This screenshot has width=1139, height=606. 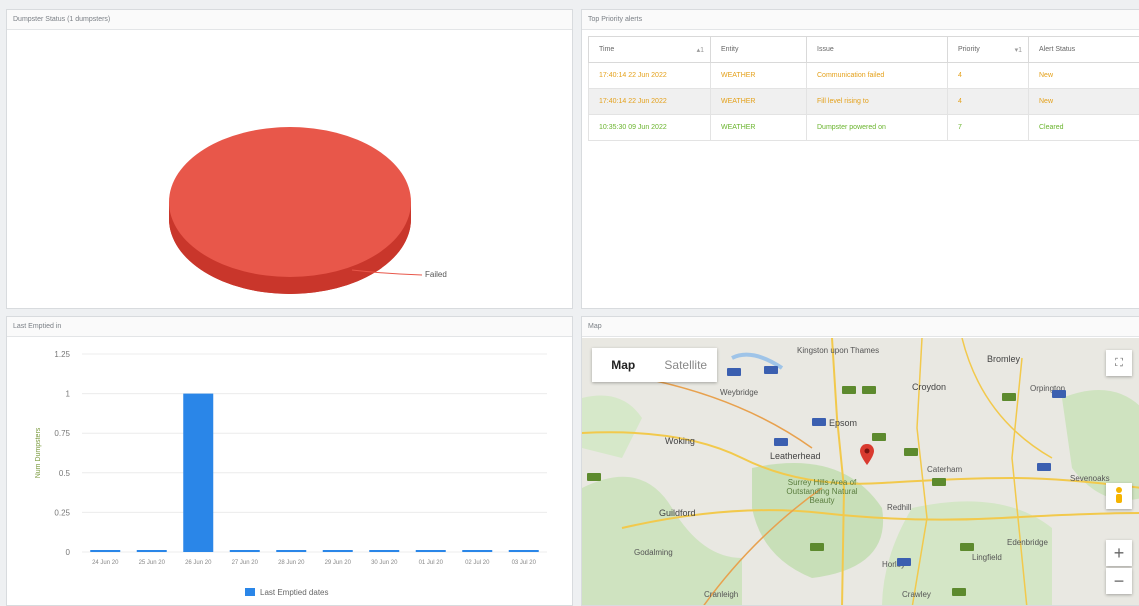 What do you see at coordinates (384, 563) in the screenshot?
I see `x-tick-label: 30 Jun 20` at bounding box center [384, 563].